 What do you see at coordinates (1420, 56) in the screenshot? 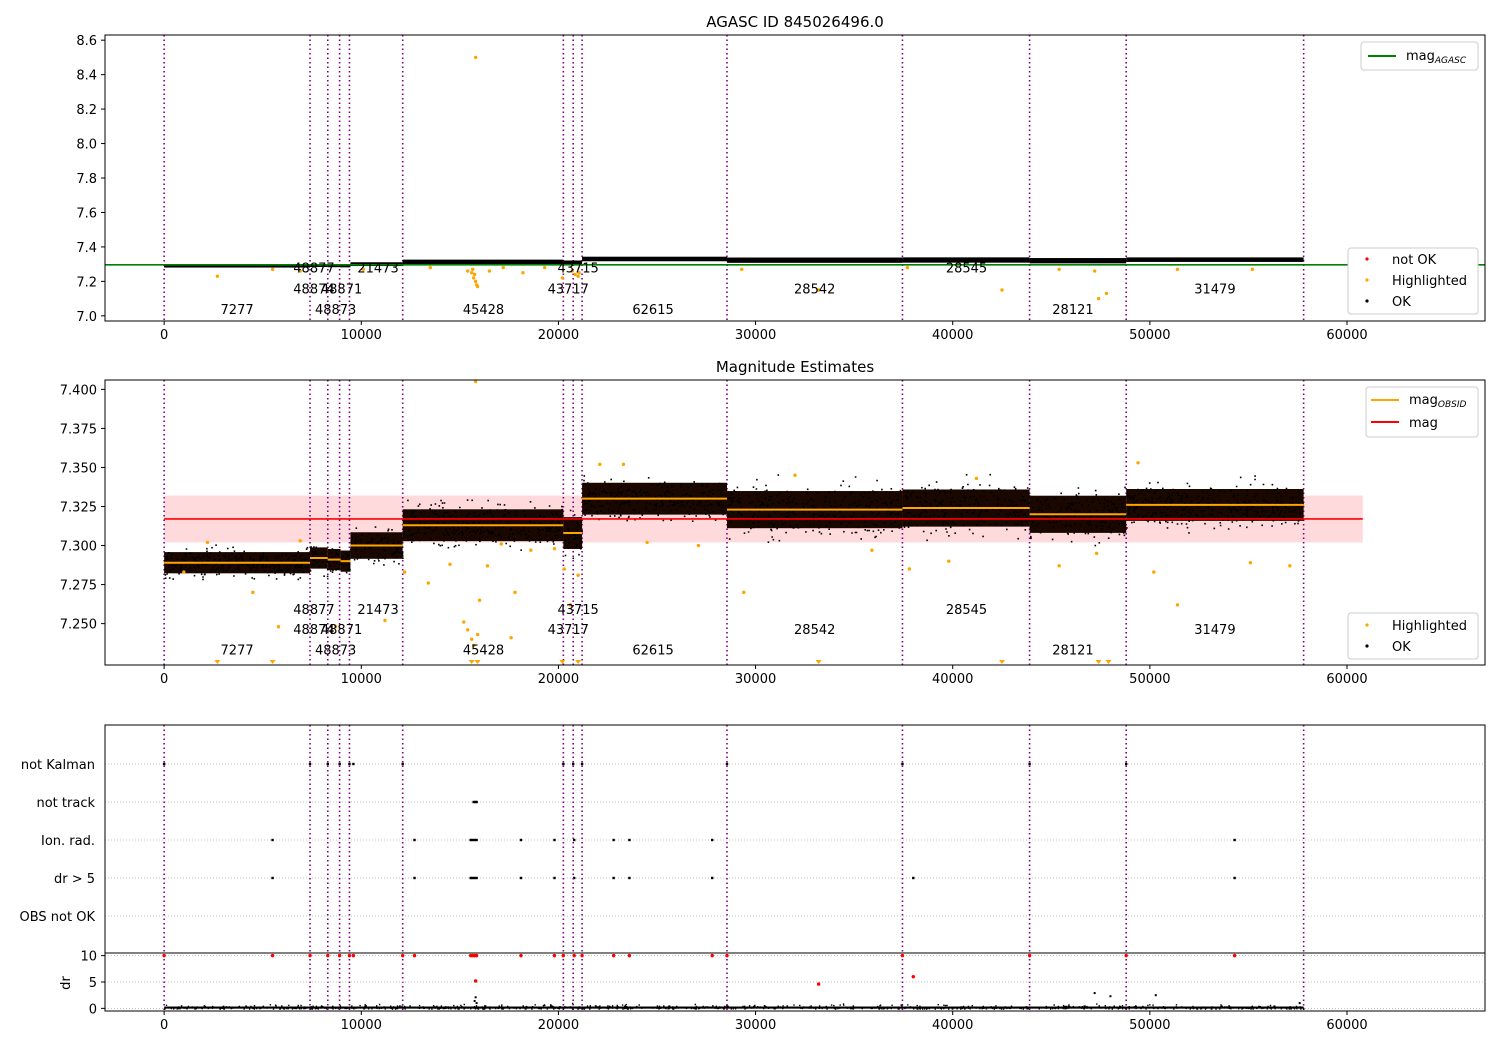
I see `p1-legend-mag-text: mag` at bounding box center [1420, 56].